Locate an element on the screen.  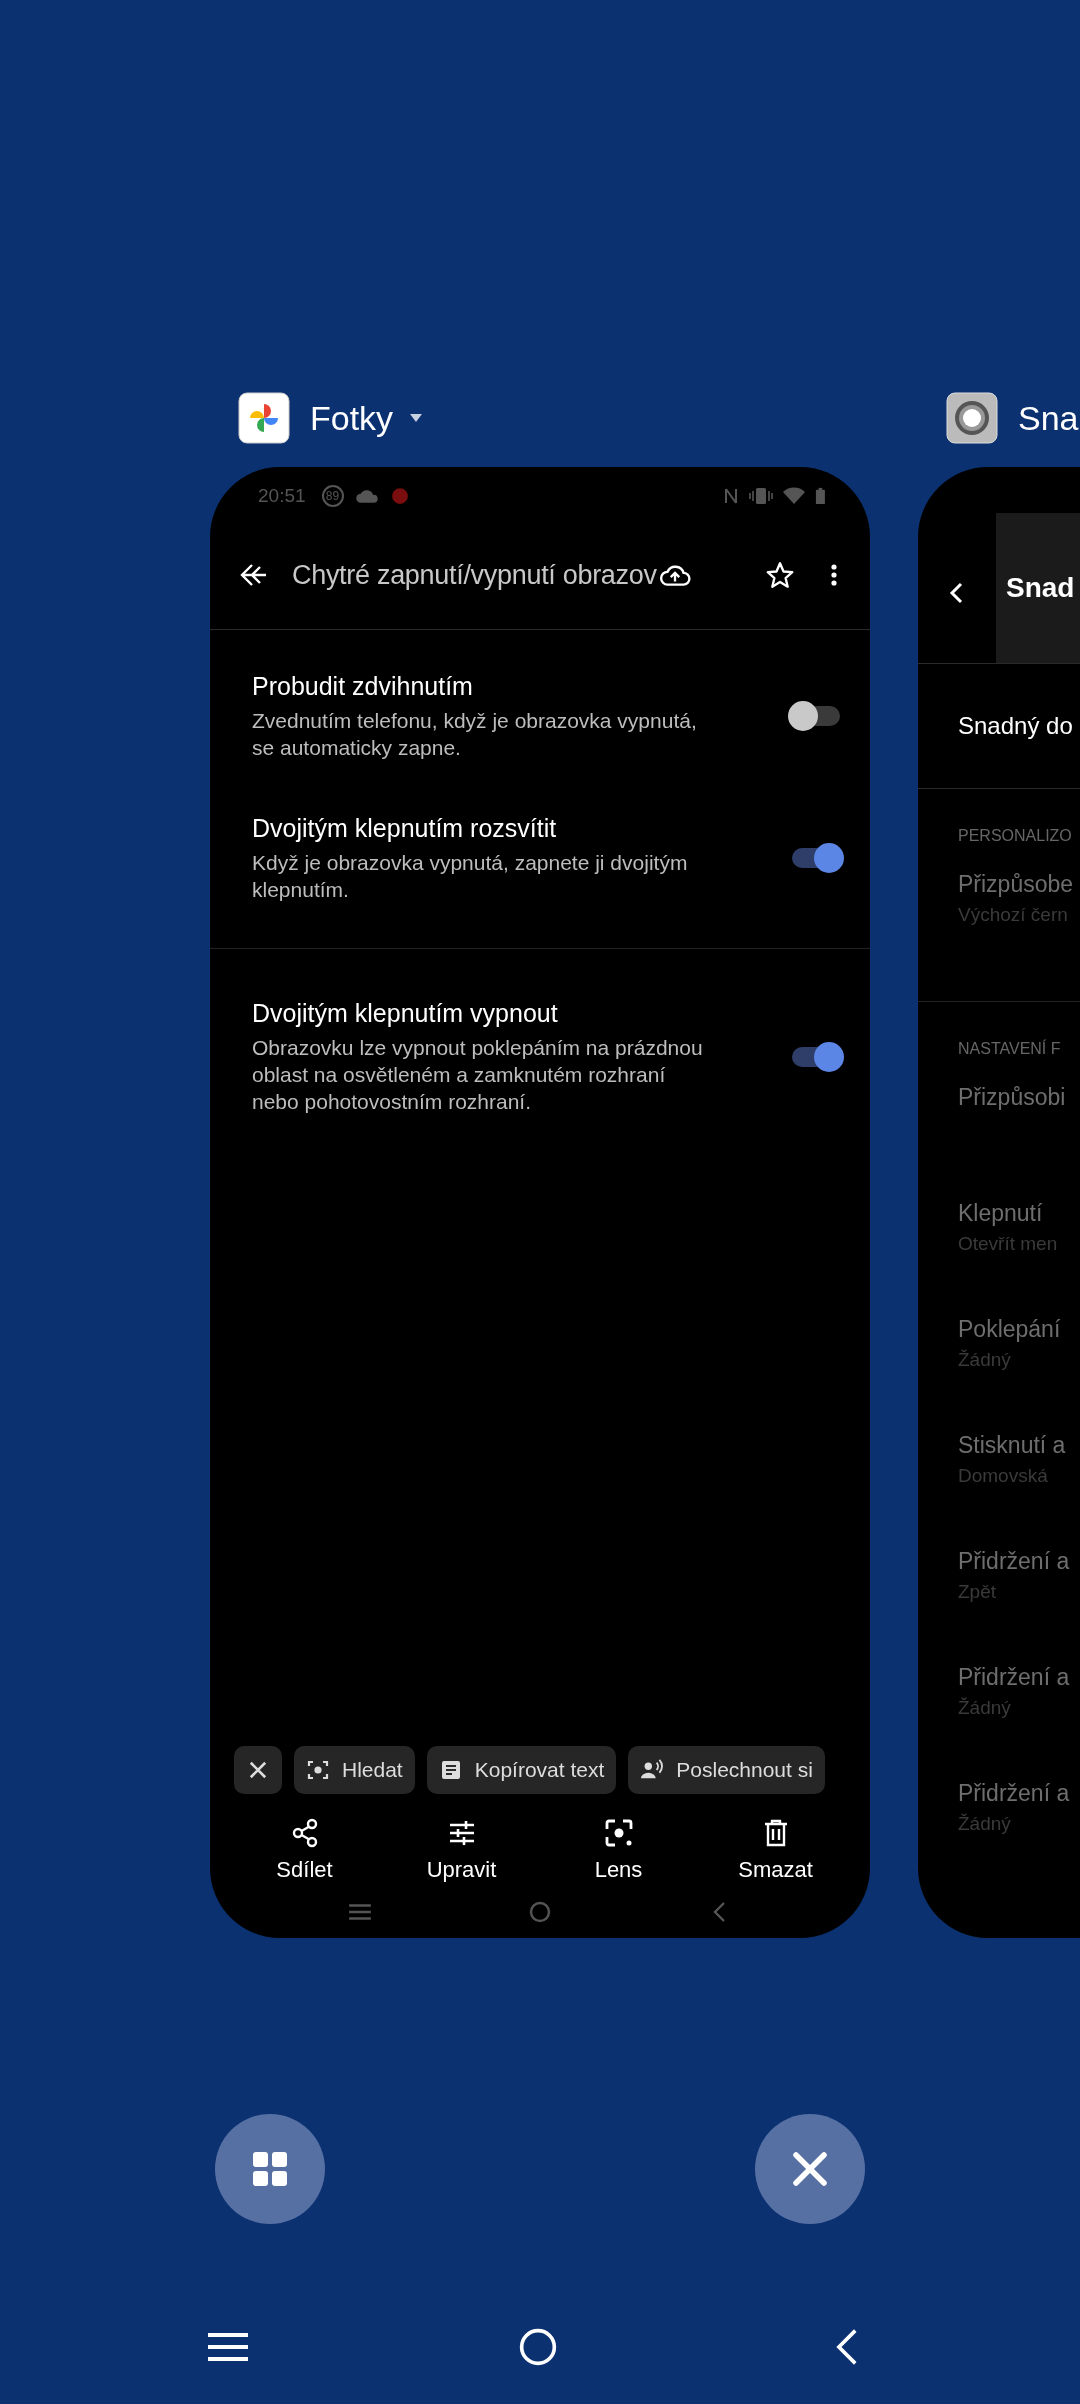
section-heading: NASTAVENÍ F is located at coordinates (1010, 1049).